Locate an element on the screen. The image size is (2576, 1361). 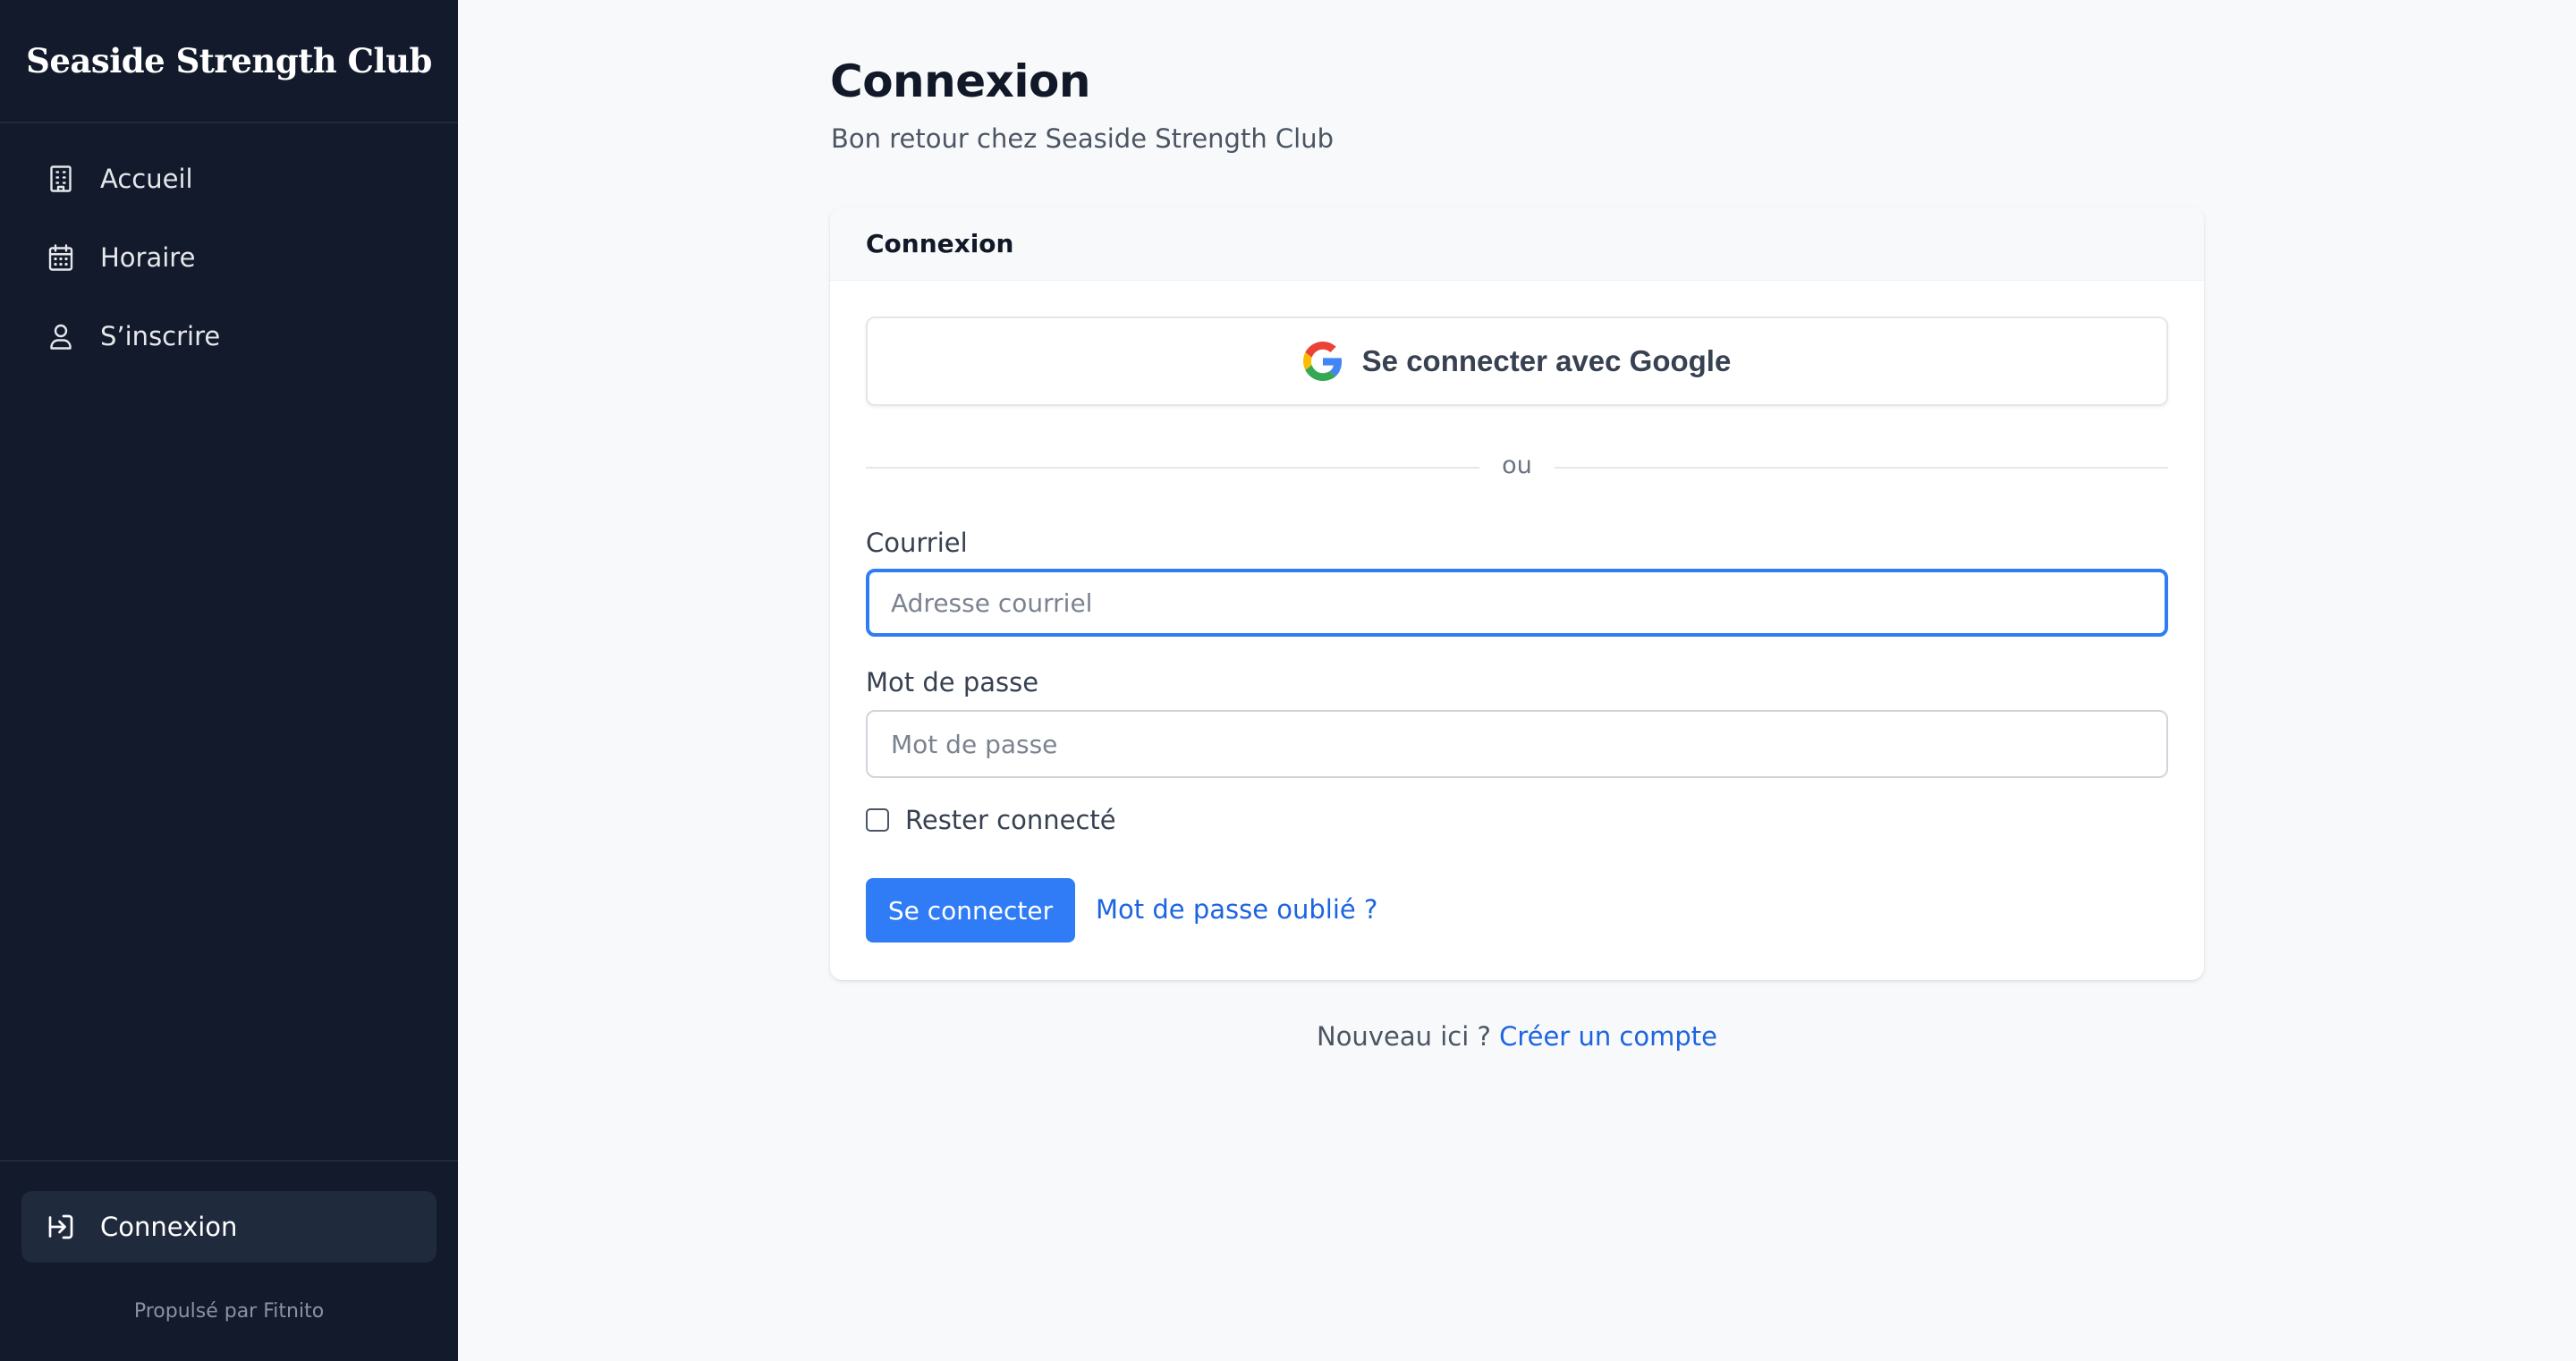
sidebar-item-sinscrire: S’inscrire is located at coordinates (229, 336).